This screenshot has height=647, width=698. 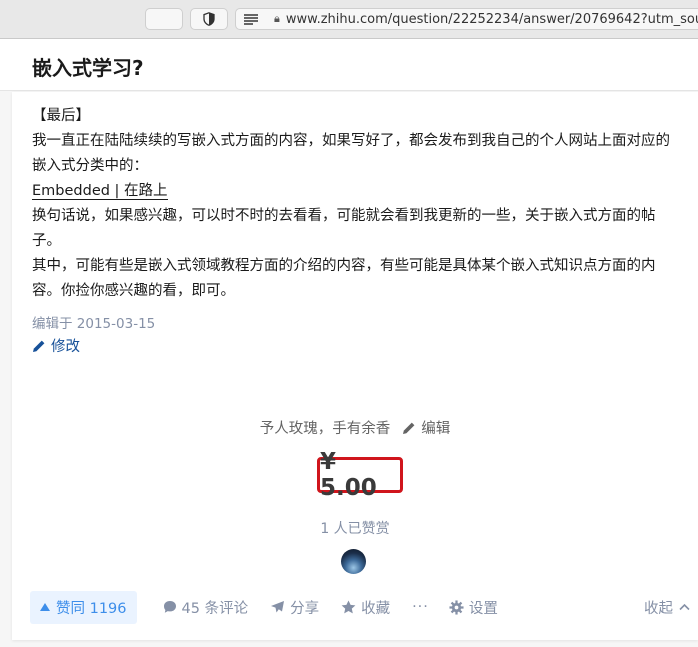 I want to click on embedded-link: Embedded | 在路上, so click(x=100, y=191).